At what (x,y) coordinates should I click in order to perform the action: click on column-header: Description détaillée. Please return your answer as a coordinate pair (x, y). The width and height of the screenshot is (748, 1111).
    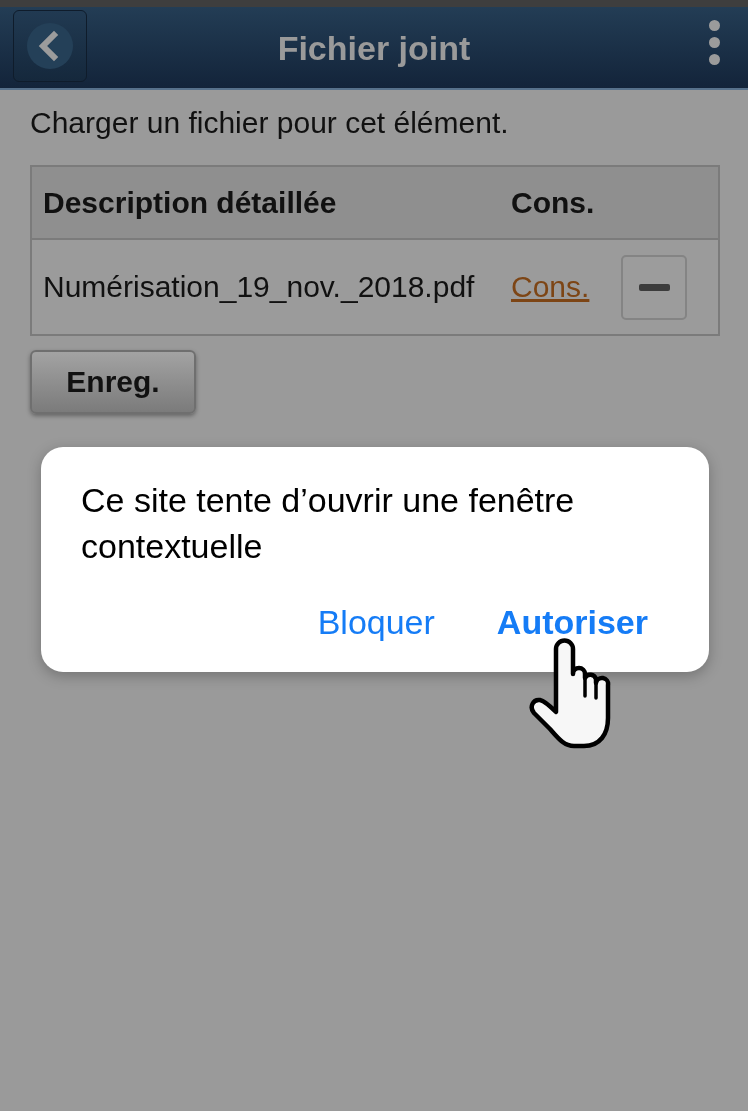
    Looking at the image, I should click on (190, 202).